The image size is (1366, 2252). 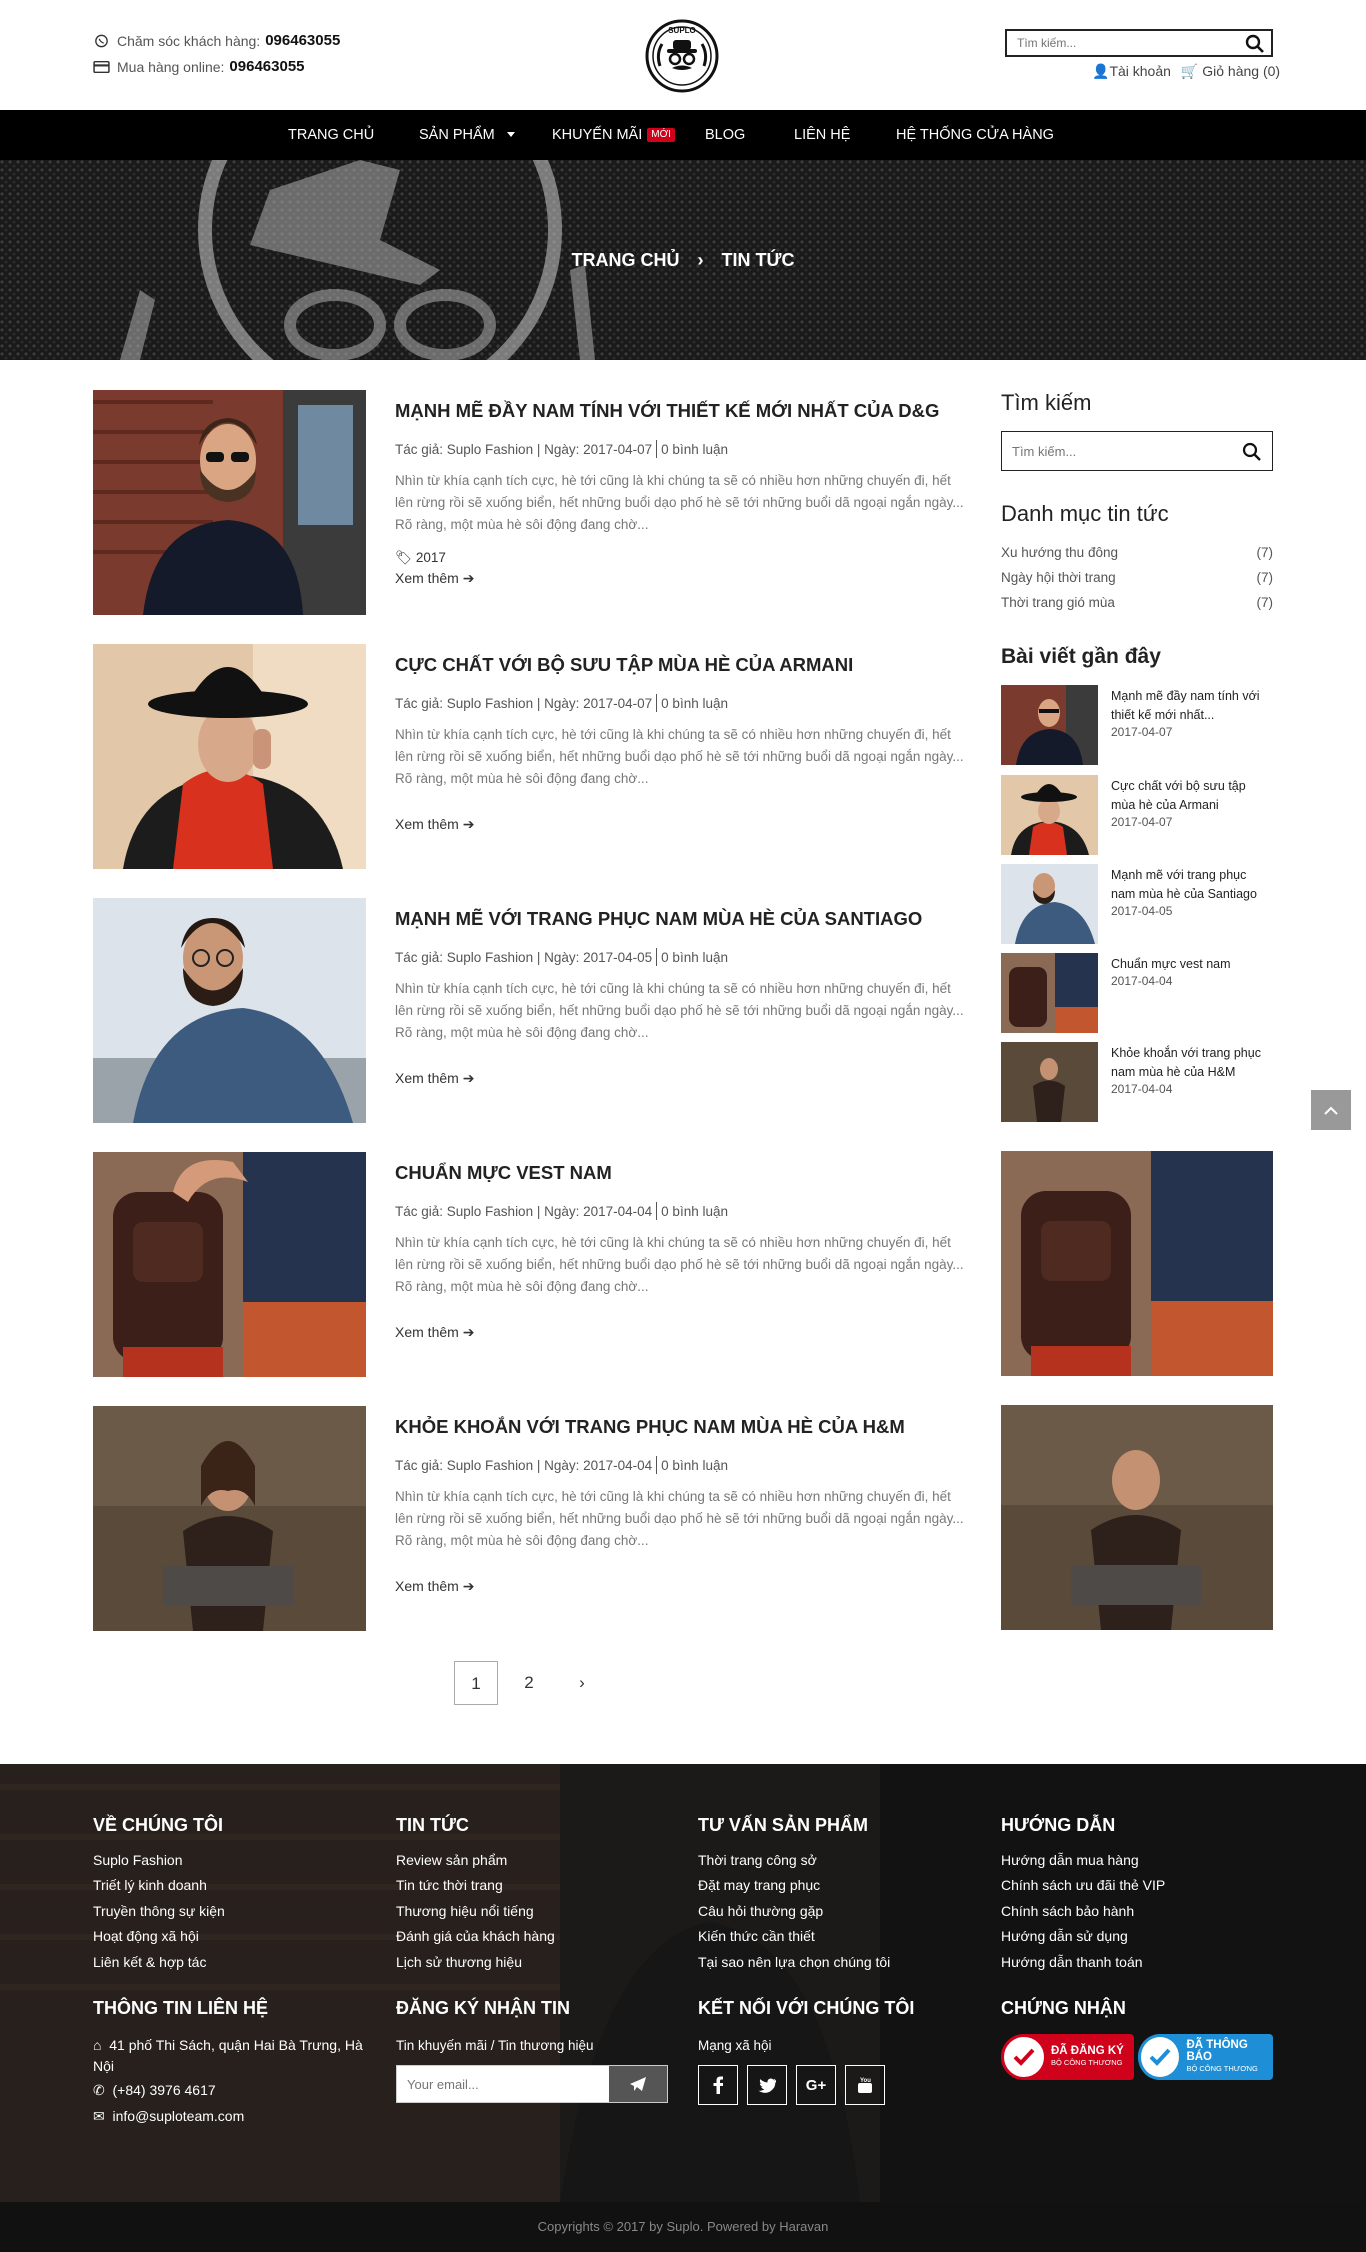 I want to click on footer-cert-title: CHỨNG NHẬN, so click(x=1063, y=2008).